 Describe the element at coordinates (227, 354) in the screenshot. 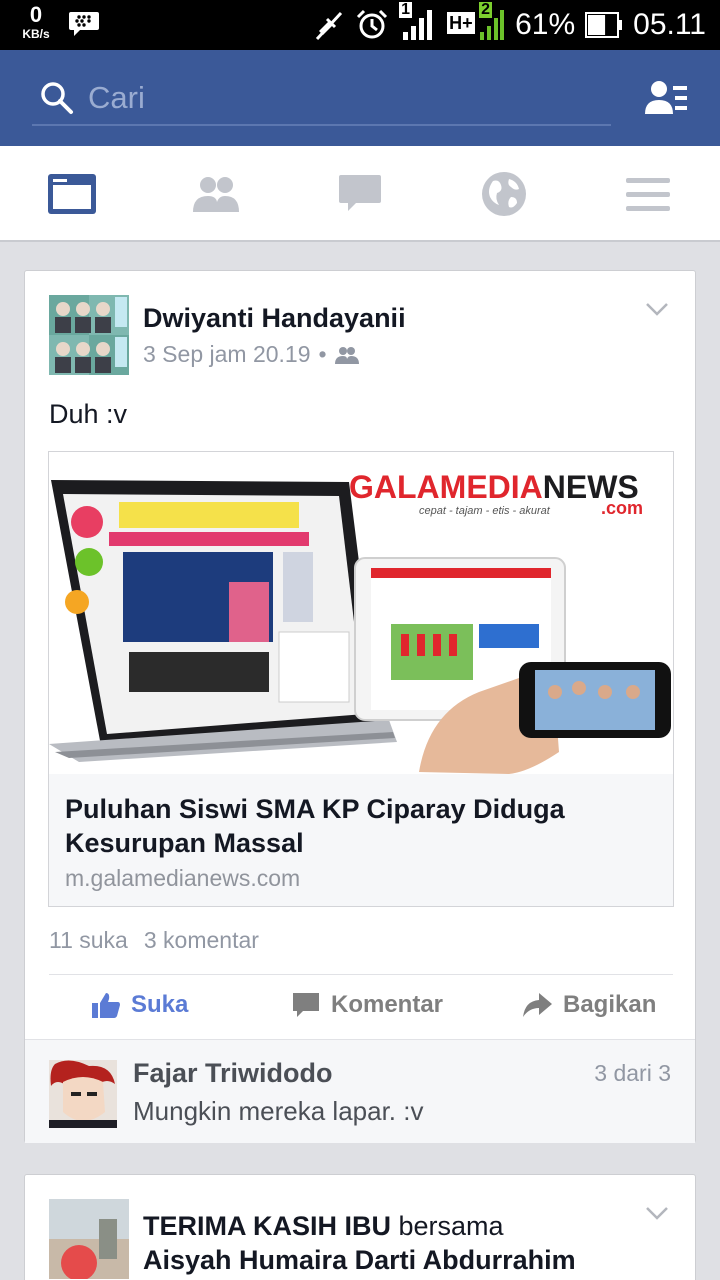

I see `post-timestamp: 3 Sep jam 20.19` at that location.